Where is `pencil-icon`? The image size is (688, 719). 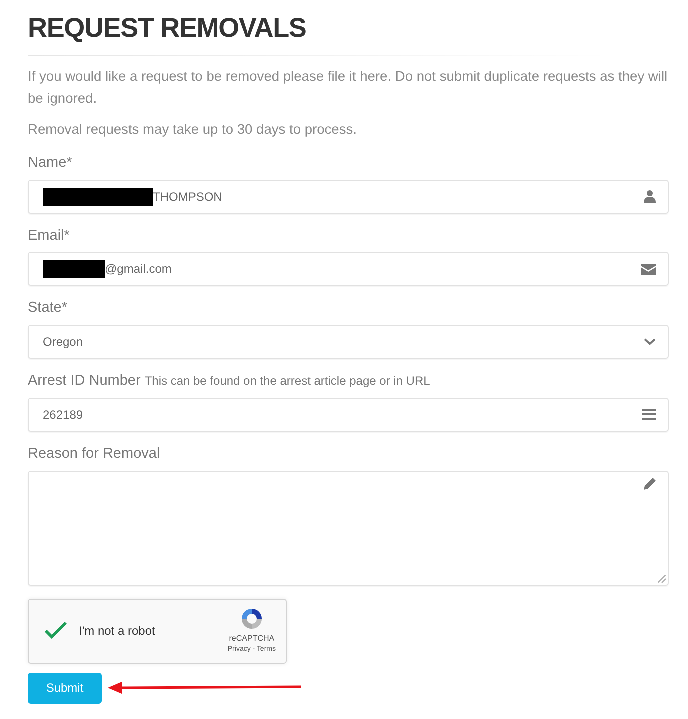 pencil-icon is located at coordinates (650, 484).